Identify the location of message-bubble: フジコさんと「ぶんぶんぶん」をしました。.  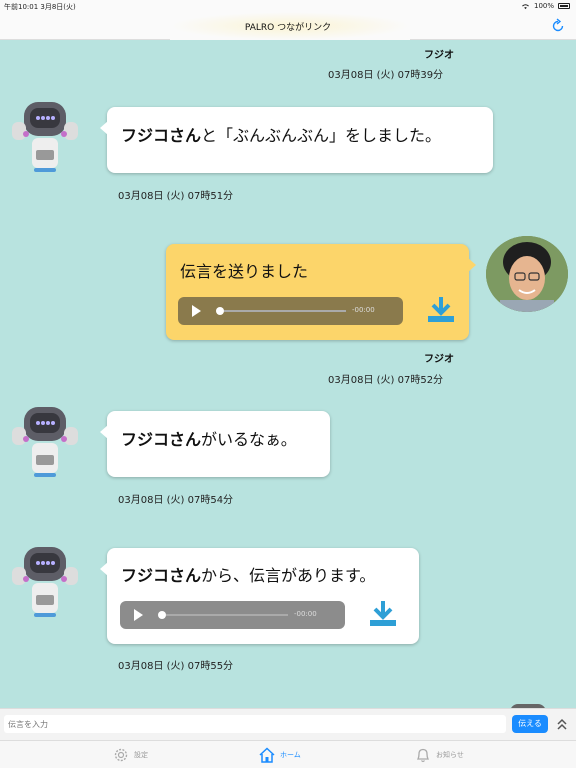
(296, 140).